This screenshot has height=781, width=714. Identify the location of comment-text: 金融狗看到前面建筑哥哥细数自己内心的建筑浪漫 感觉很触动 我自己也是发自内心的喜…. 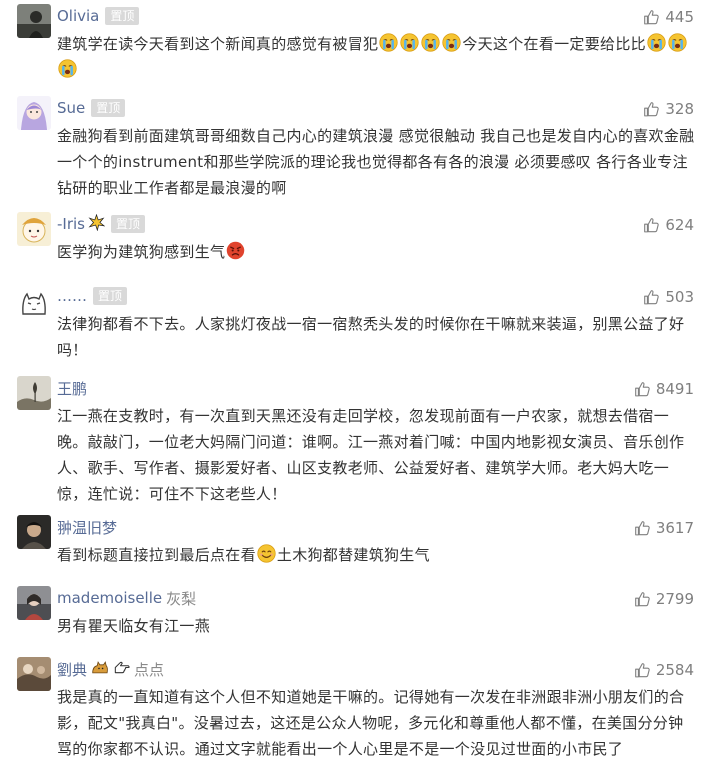
(376, 162).